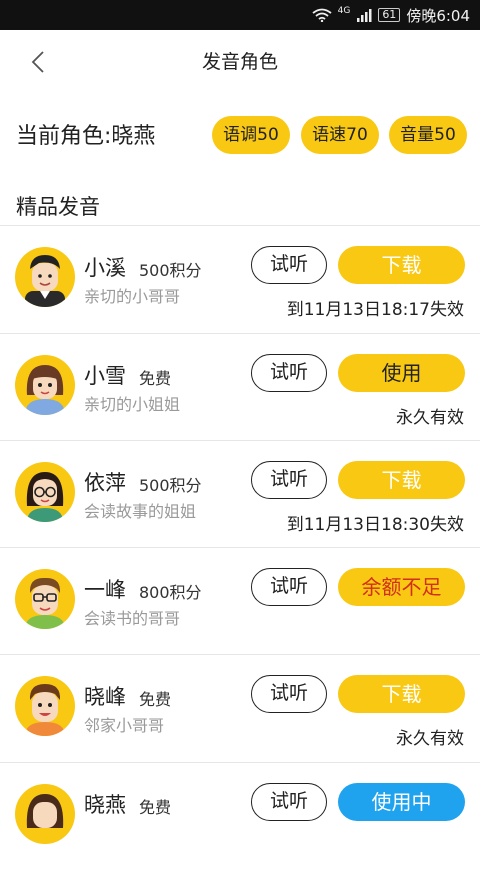 The image size is (480, 870). I want to click on voice-item-xiaofeng: 晓峰 免费 邻家小哥哥 试听 下载 永久有效, so click(240, 708).